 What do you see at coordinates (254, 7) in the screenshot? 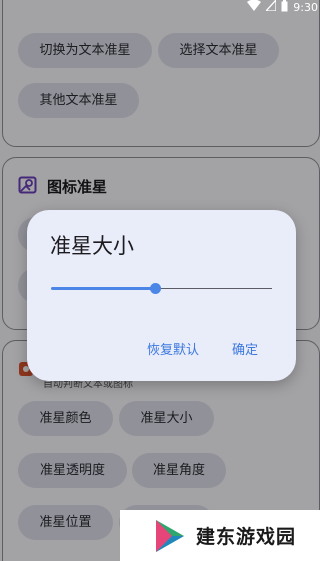
I see `wifi-icon` at bounding box center [254, 7].